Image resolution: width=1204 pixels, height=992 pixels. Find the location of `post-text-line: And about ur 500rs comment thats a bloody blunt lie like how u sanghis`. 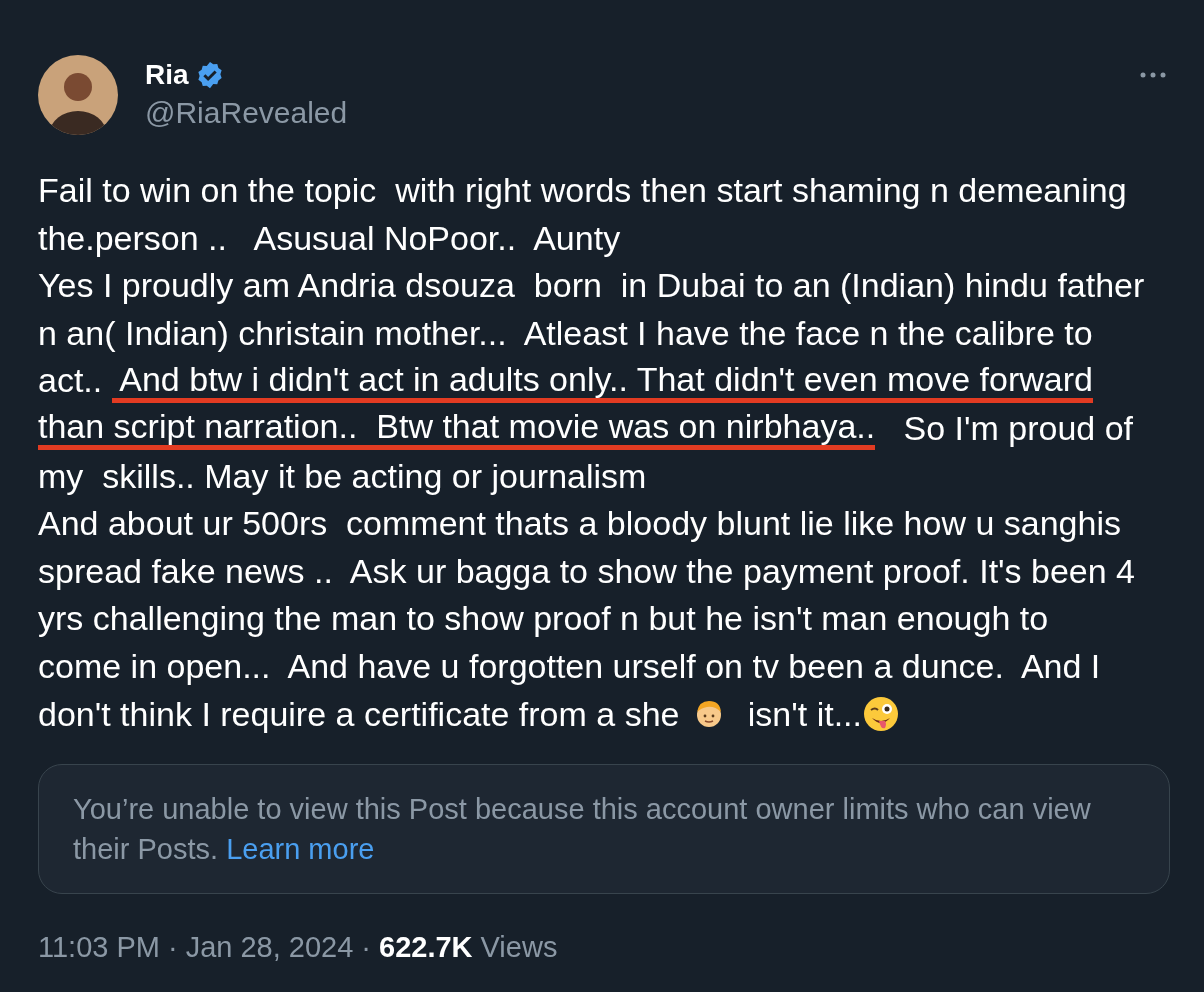

post-text-line: And about ur 500rs comment thats a bloody blunt lie like how u sanghis is located at coordinates (580, 524).